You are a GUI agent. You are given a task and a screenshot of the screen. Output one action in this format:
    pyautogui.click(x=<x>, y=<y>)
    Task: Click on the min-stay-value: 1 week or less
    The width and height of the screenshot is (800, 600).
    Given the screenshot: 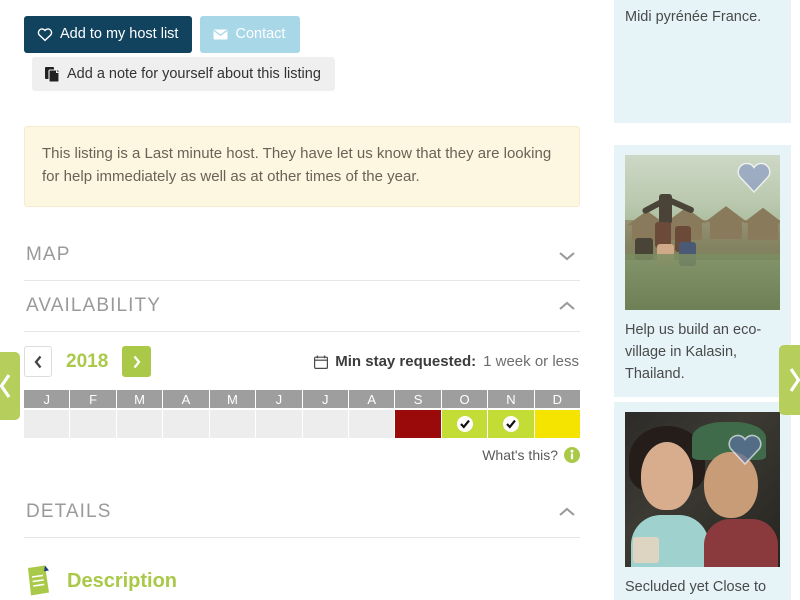 What is the action you would take?
    pyautogui.click(x=531, y=361)
    